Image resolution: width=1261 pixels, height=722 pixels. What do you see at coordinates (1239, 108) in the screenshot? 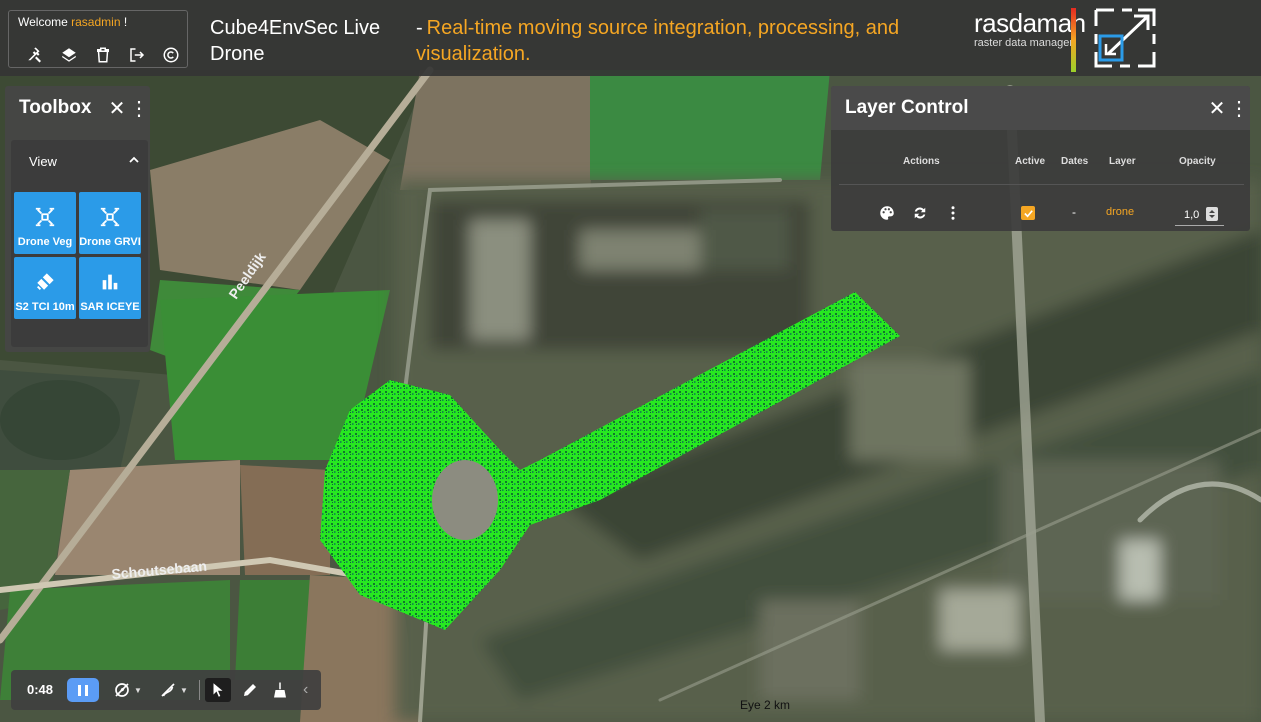
I see `layer-control-menu-button: ⋮` at bounding box center [1239, 108].